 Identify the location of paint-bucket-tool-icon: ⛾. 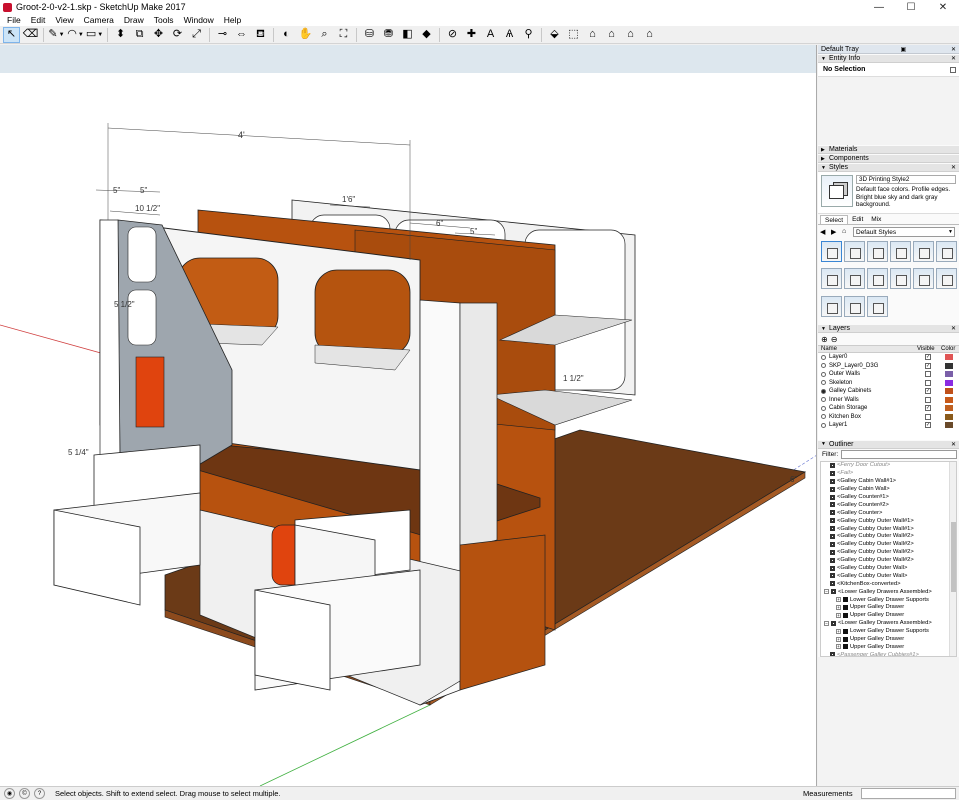
(260, 35).